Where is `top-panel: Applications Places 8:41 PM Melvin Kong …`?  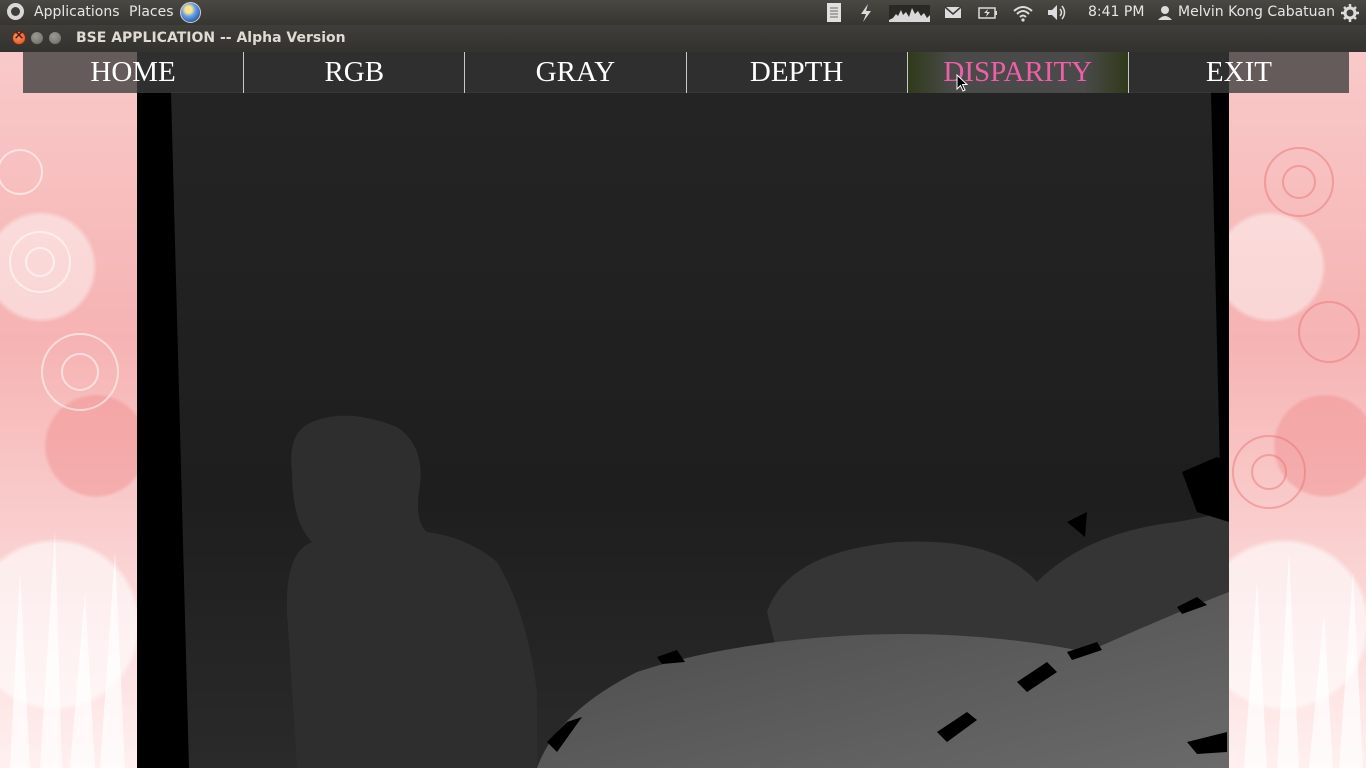
top-panel: Applications Places 8:41 PM Melvin Kong … is located at coordinates (683, 12).